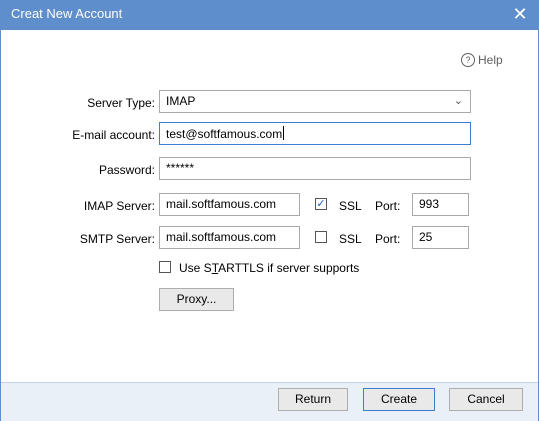 The width and height of the screenshot is (539, 421). What do you see at coordinates (315, 133) in the screenshot?
I see `email-field: test@softfamous.com` at bounding box center [315, 133].